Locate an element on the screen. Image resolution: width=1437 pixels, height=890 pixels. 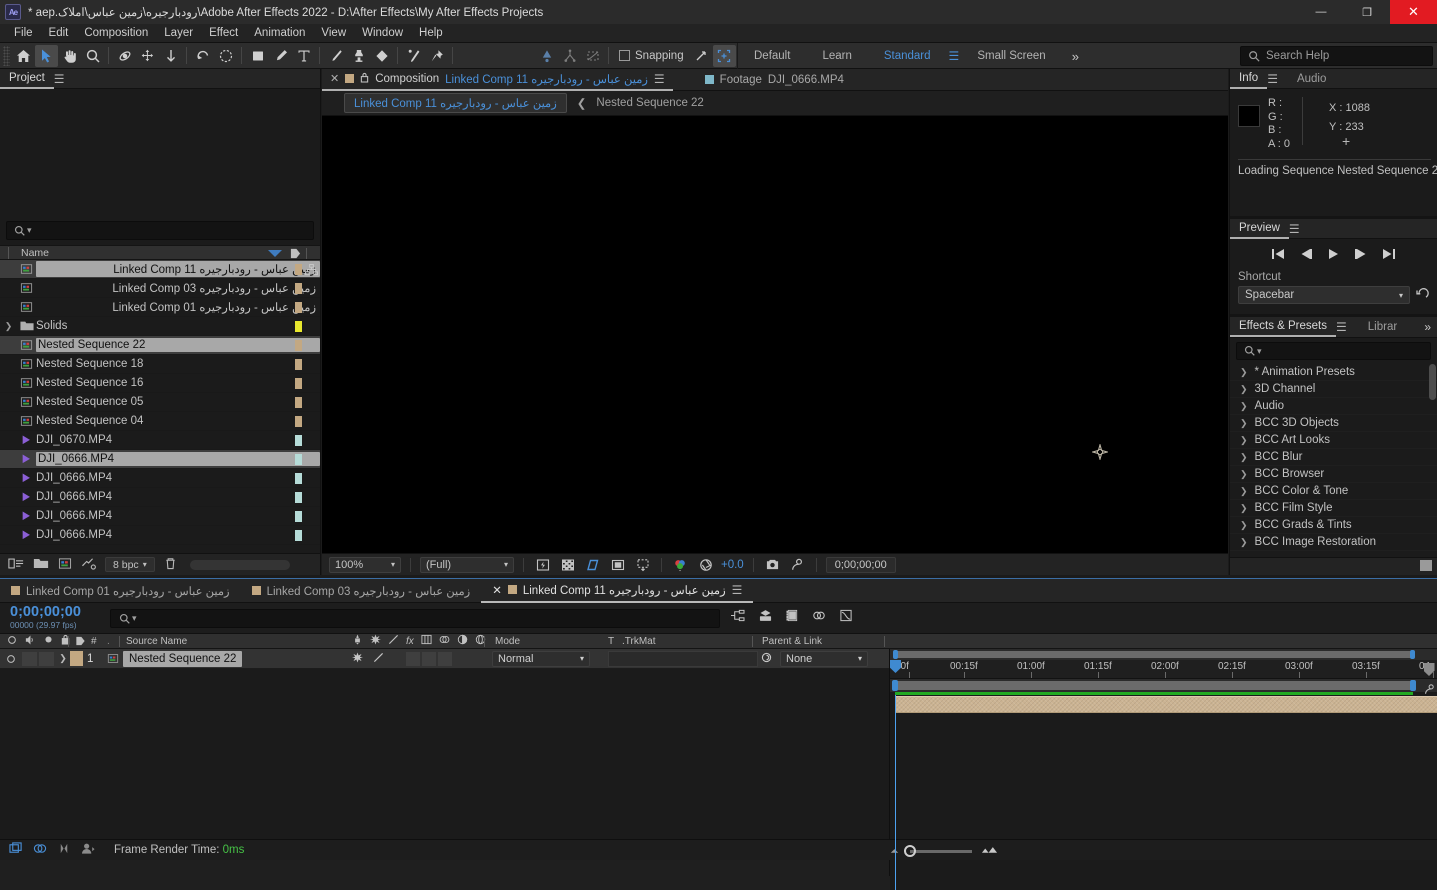
column-name-label: Name is located at coordinates (28, 252).